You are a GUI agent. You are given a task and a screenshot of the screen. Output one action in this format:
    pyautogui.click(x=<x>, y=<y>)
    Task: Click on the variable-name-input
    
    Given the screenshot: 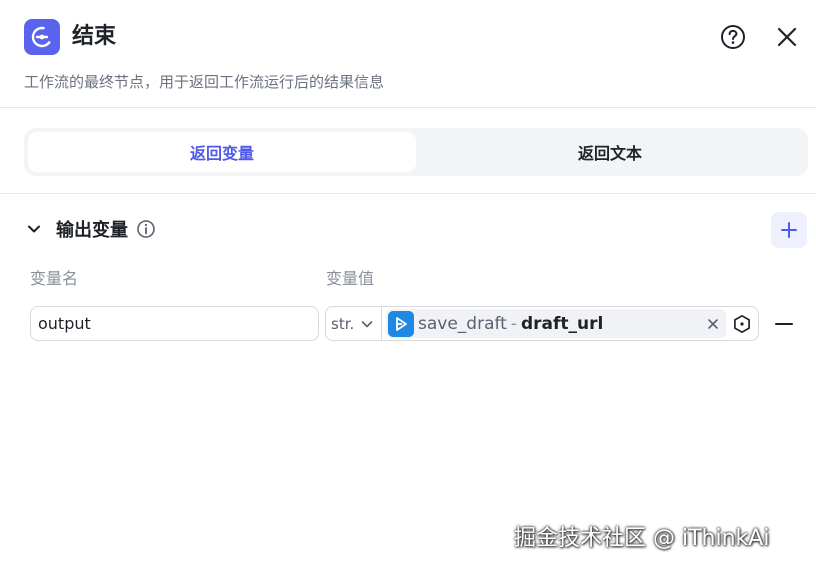 What is the action you would take?
    pyautogui.click(x=174, y=323)
    